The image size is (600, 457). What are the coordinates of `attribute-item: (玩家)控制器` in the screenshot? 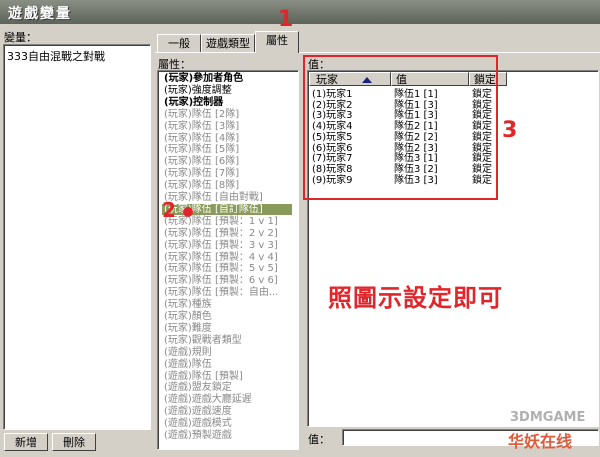 It's located at (193, 102).